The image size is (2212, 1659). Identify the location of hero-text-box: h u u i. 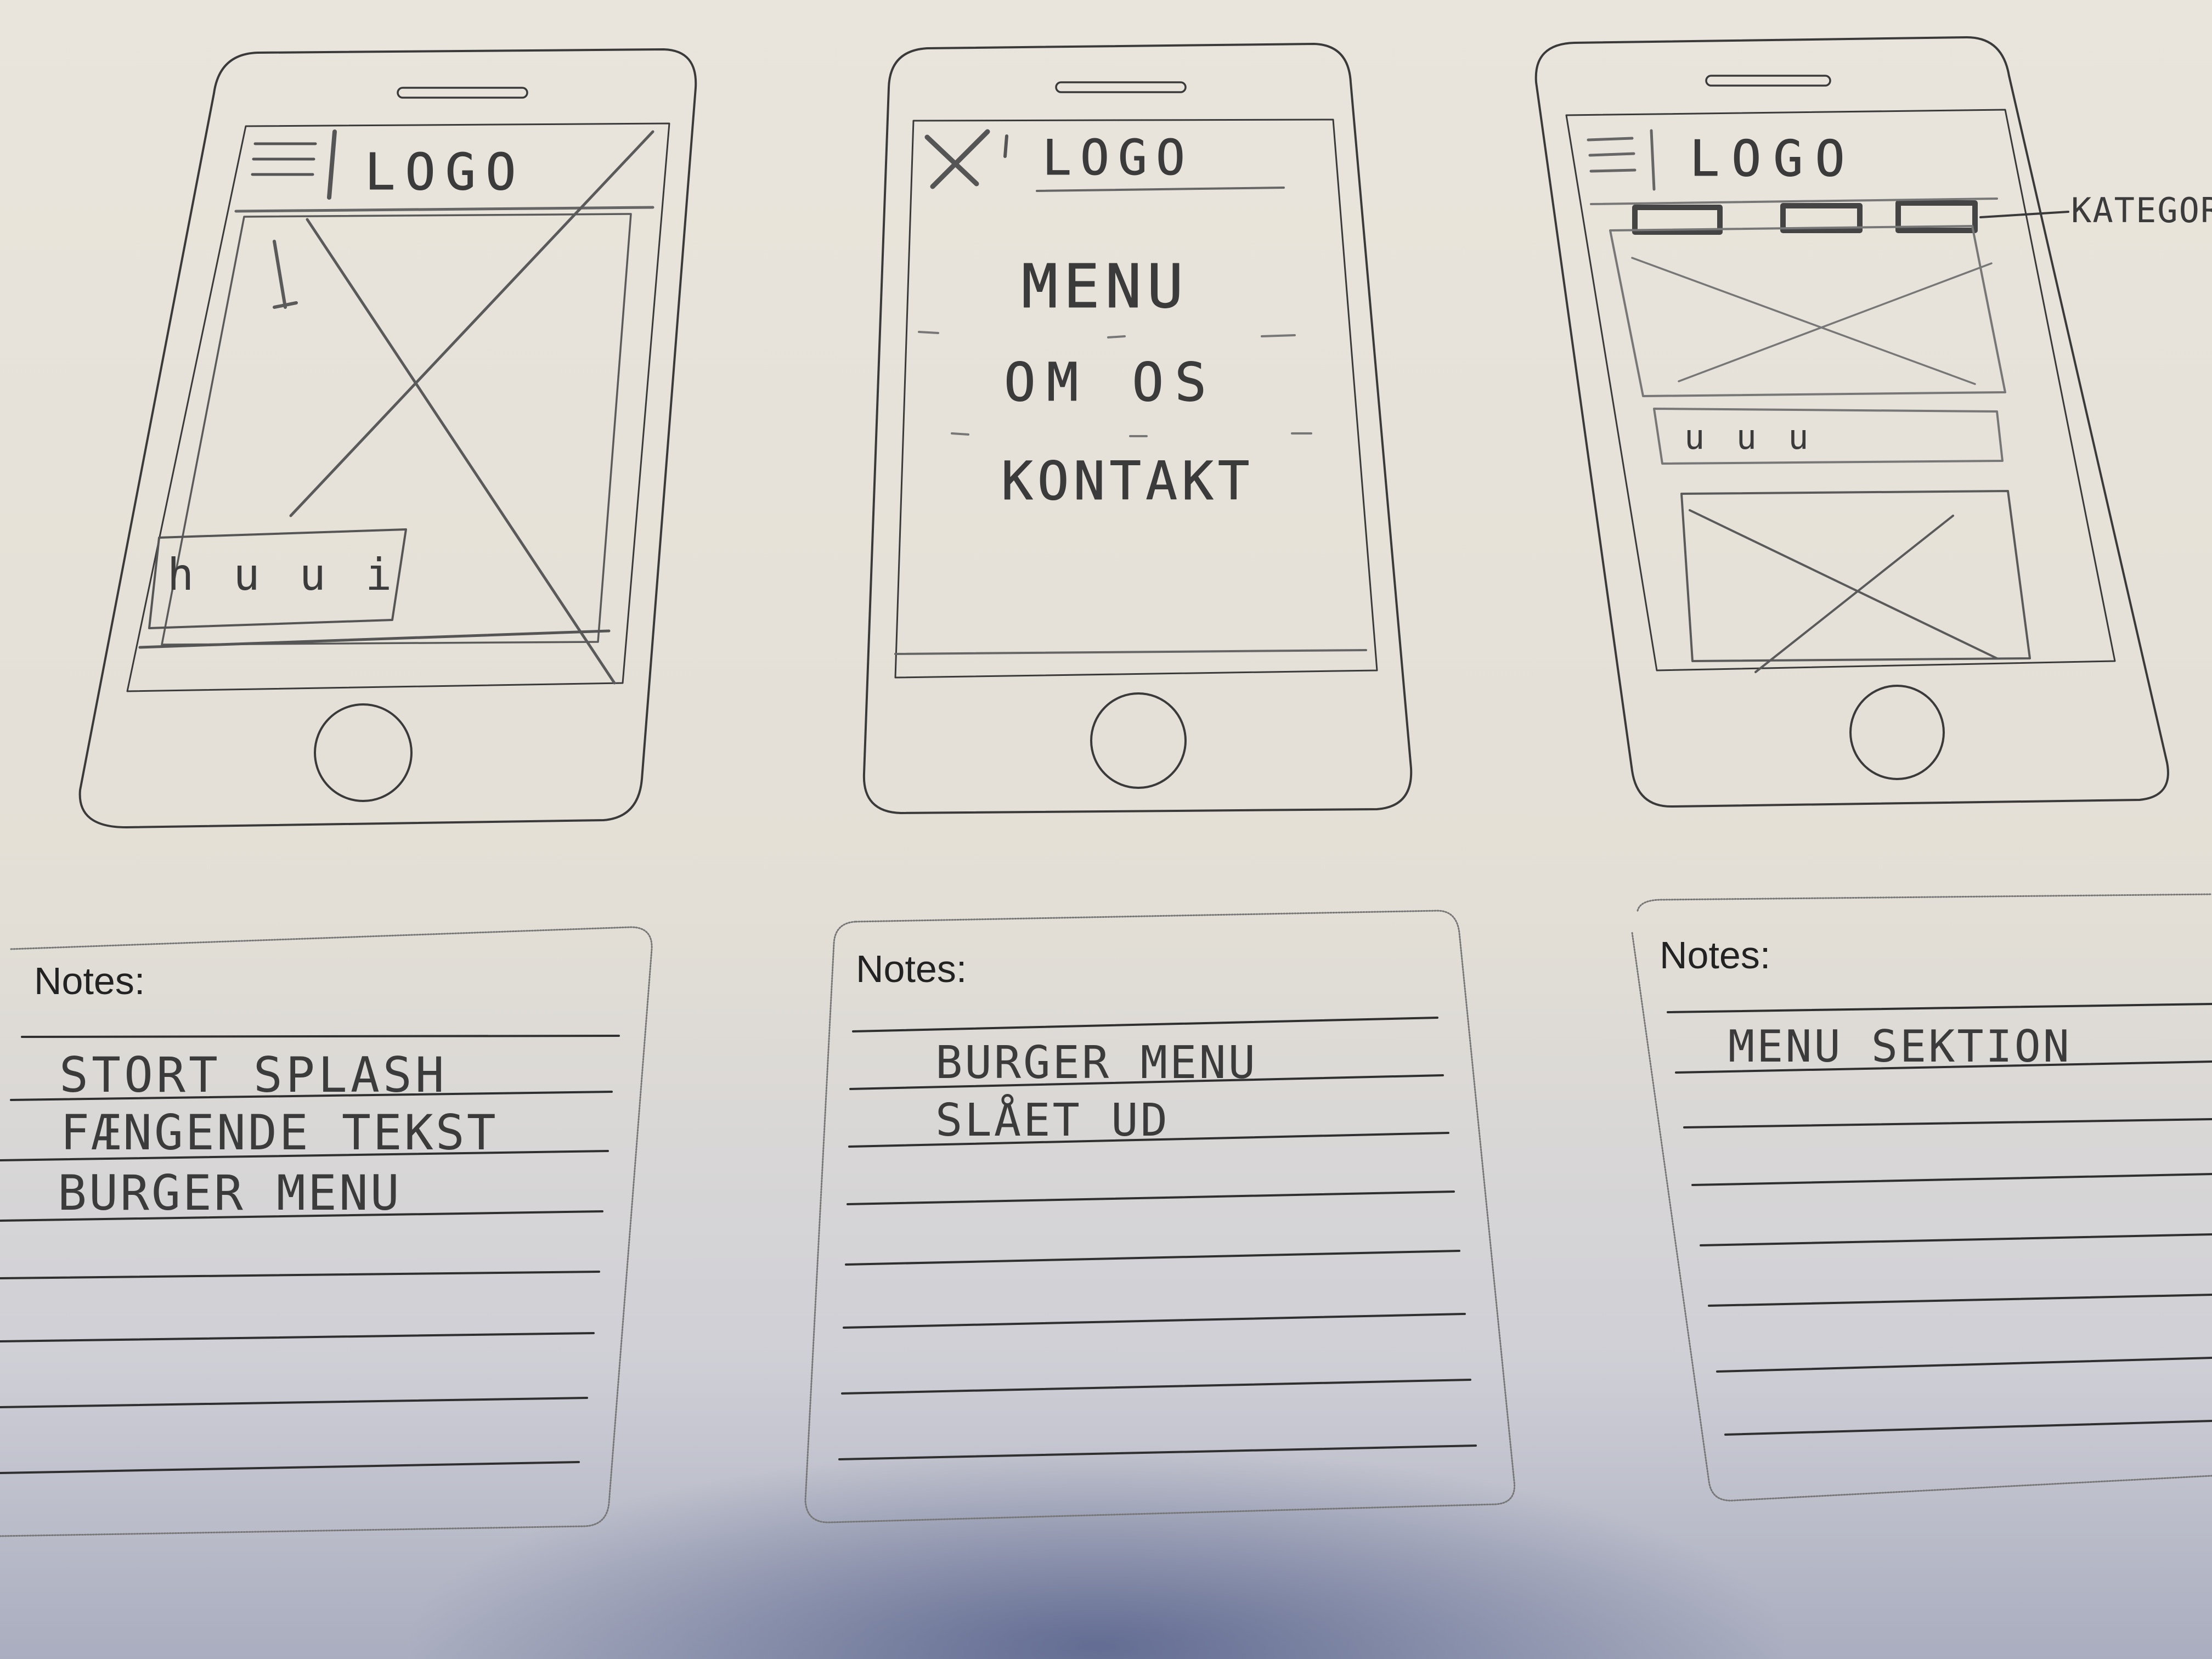
(277, 579).